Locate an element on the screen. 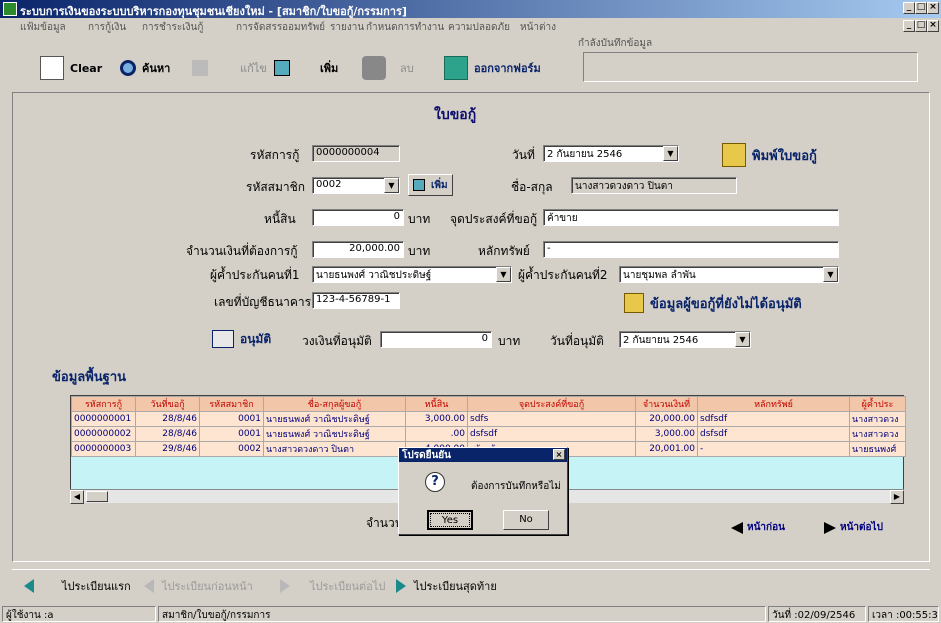 The width and height of the screenshot is (941, 623). child-minimize-button: _ is located at coordinates (909, 26).